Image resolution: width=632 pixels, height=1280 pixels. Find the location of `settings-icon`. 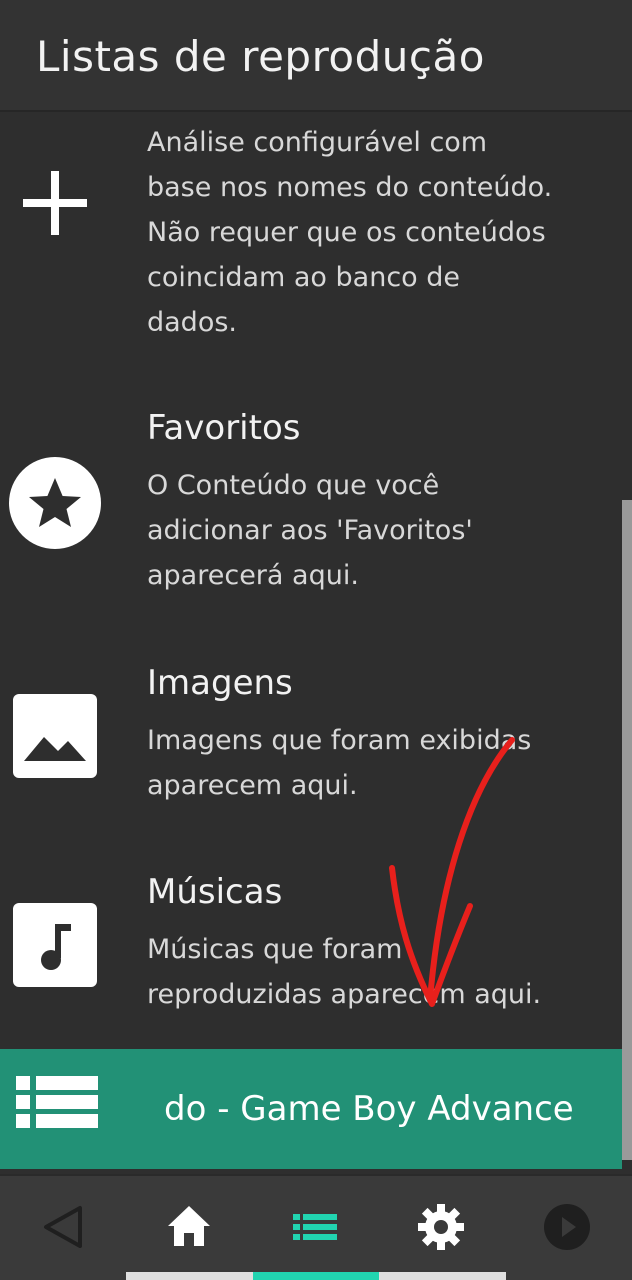

settings-icon is located at coordinates (441, 1227).